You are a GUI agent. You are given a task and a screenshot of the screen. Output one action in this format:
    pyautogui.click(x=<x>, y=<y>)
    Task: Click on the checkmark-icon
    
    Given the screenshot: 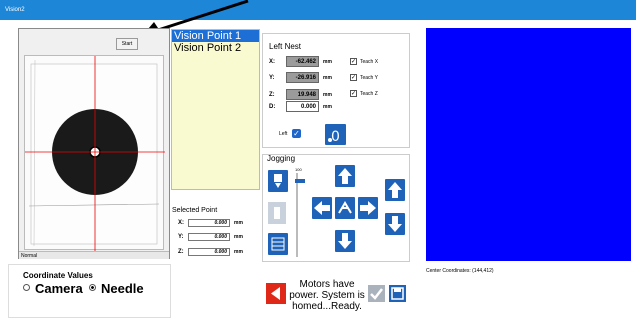 What is the action you would take?
    pyautogui.click(x=376, y=294)
    